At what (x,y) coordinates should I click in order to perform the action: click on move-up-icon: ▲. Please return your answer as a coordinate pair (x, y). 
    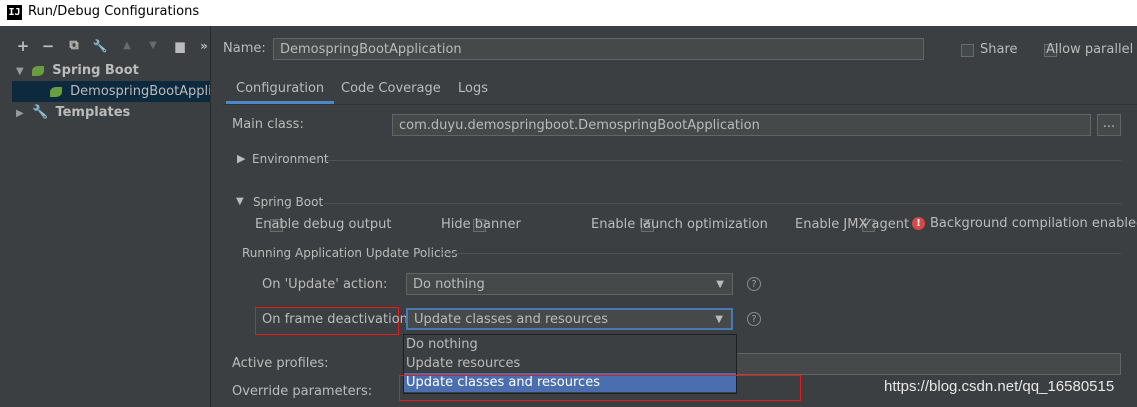
    Looking at the image, I should click on (127, 46).